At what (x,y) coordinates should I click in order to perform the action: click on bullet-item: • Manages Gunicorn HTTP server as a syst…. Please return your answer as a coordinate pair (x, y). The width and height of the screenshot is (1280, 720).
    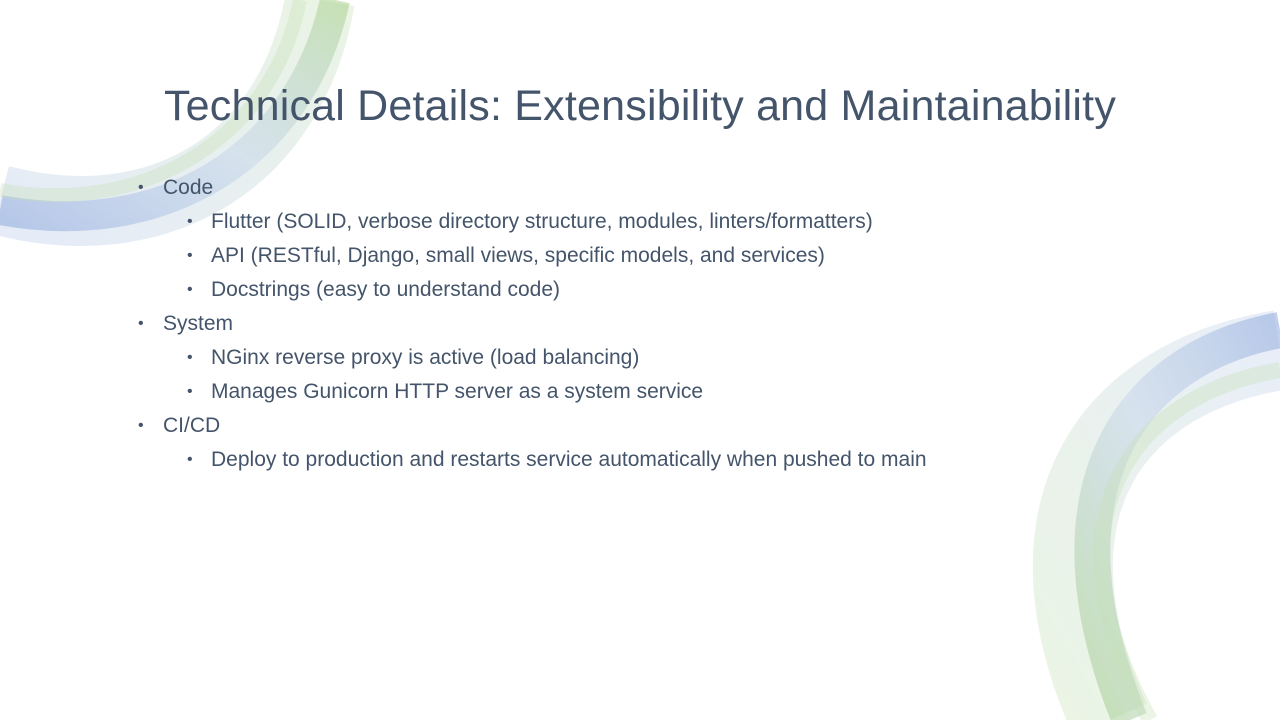
    Looking at the image, I should click on (638, 392).